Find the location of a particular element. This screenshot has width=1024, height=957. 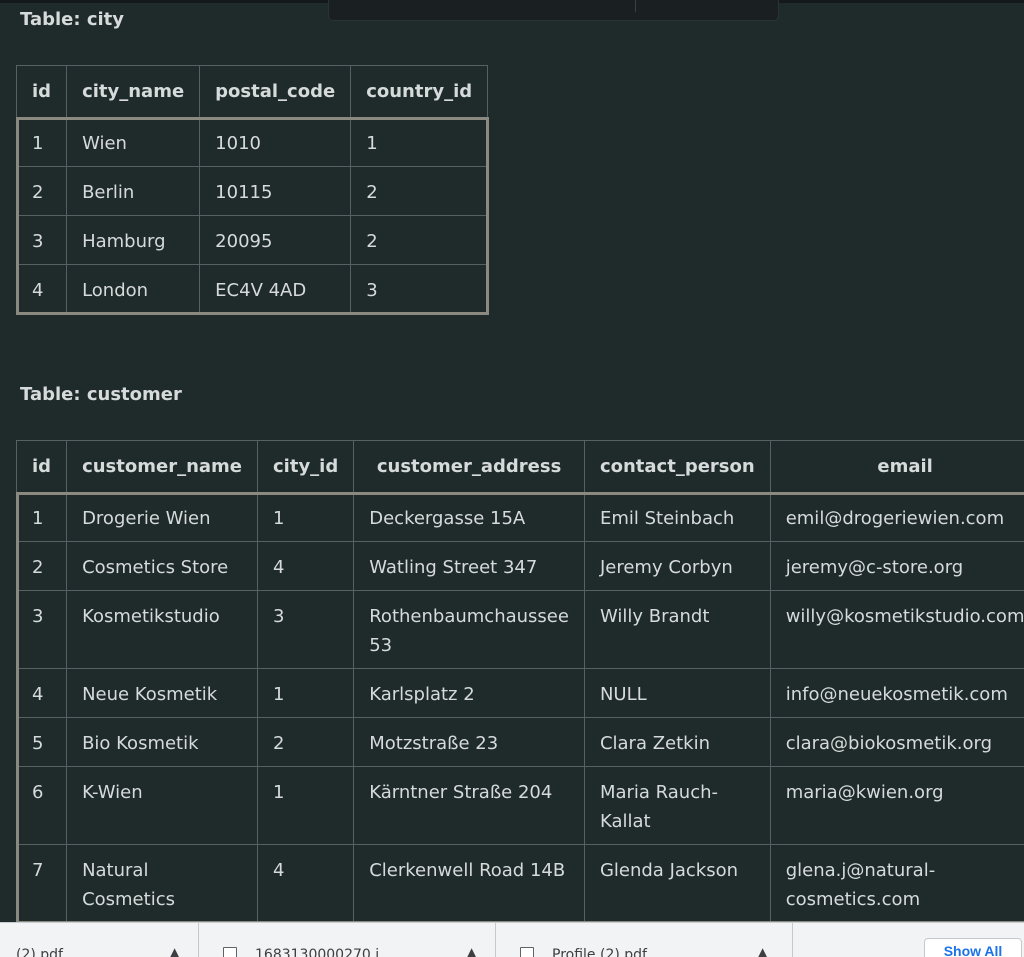

table-cell: Neue Kosmetik is located at coordinates (162, 693).